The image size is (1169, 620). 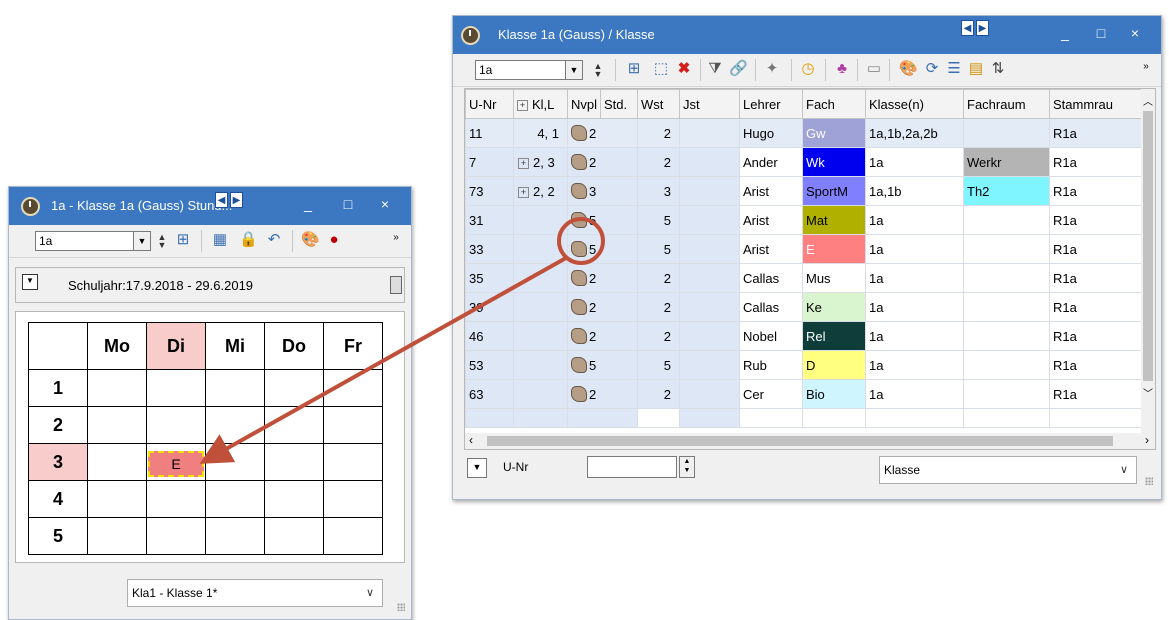 I want to click on chevron-down-icon: ▼, so click(x=141, y=241).